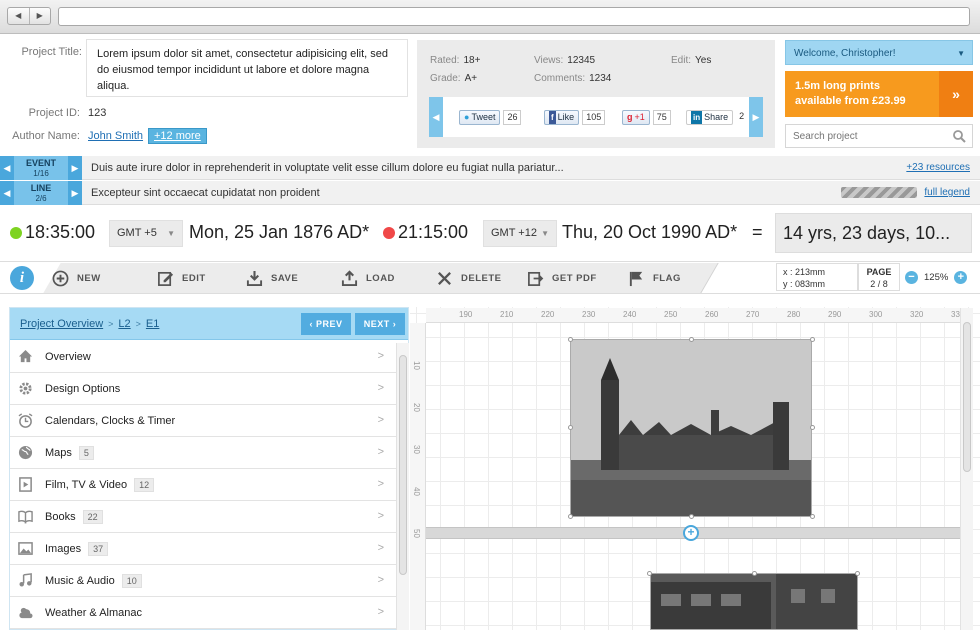 Image resolution: width=980 pixels, height=630 pixels. What do you see at coordinates (203, 421) in the screenshot?
I see `list-item: Calendars, Clocks & Timer >` at bounding box center [203, 421].